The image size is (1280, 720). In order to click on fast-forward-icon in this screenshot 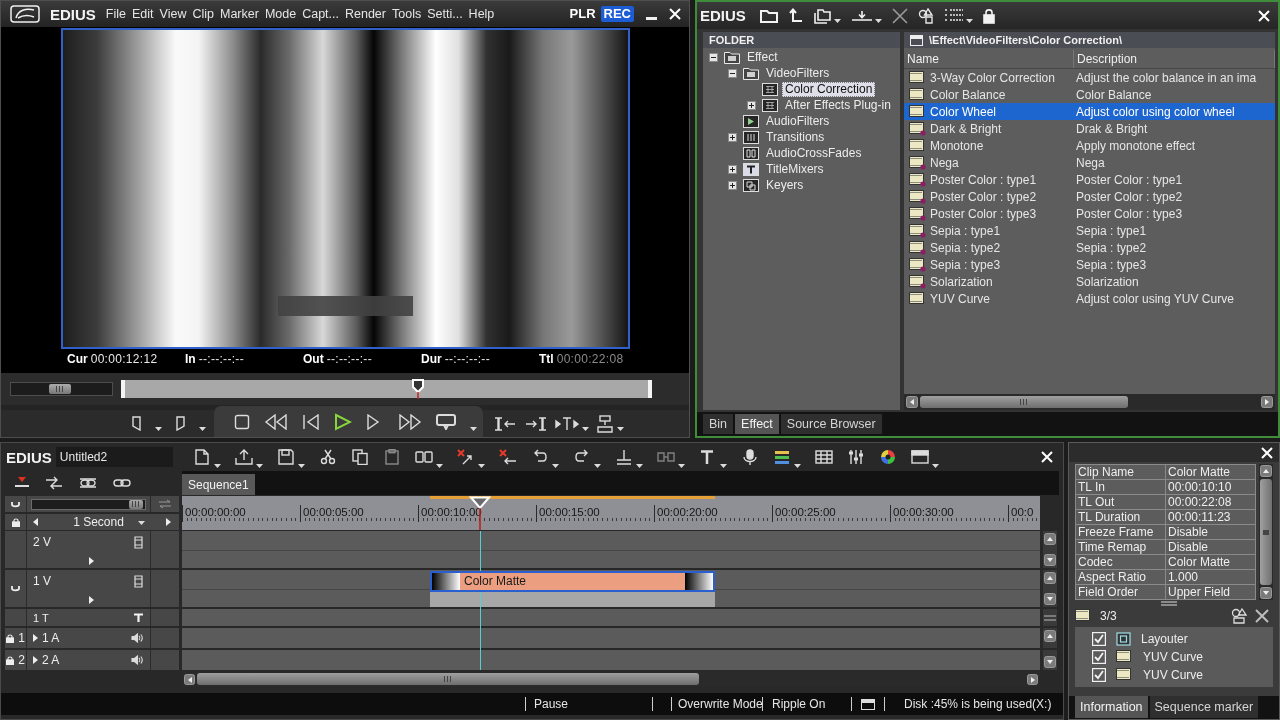, I will do `click(410, 421)`.